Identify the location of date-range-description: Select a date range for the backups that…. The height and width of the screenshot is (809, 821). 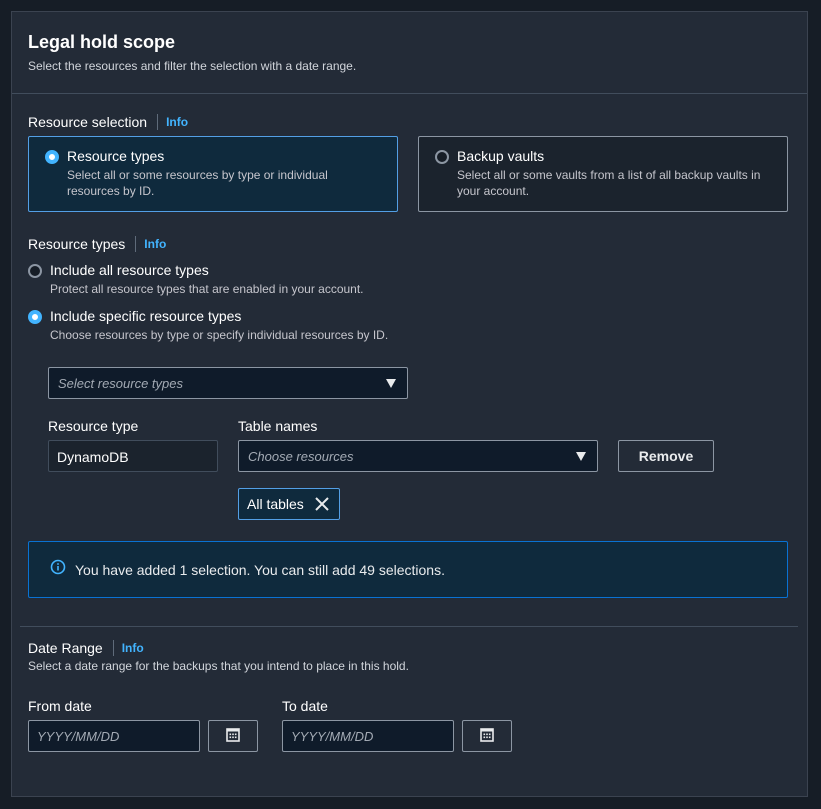
(218, 666).